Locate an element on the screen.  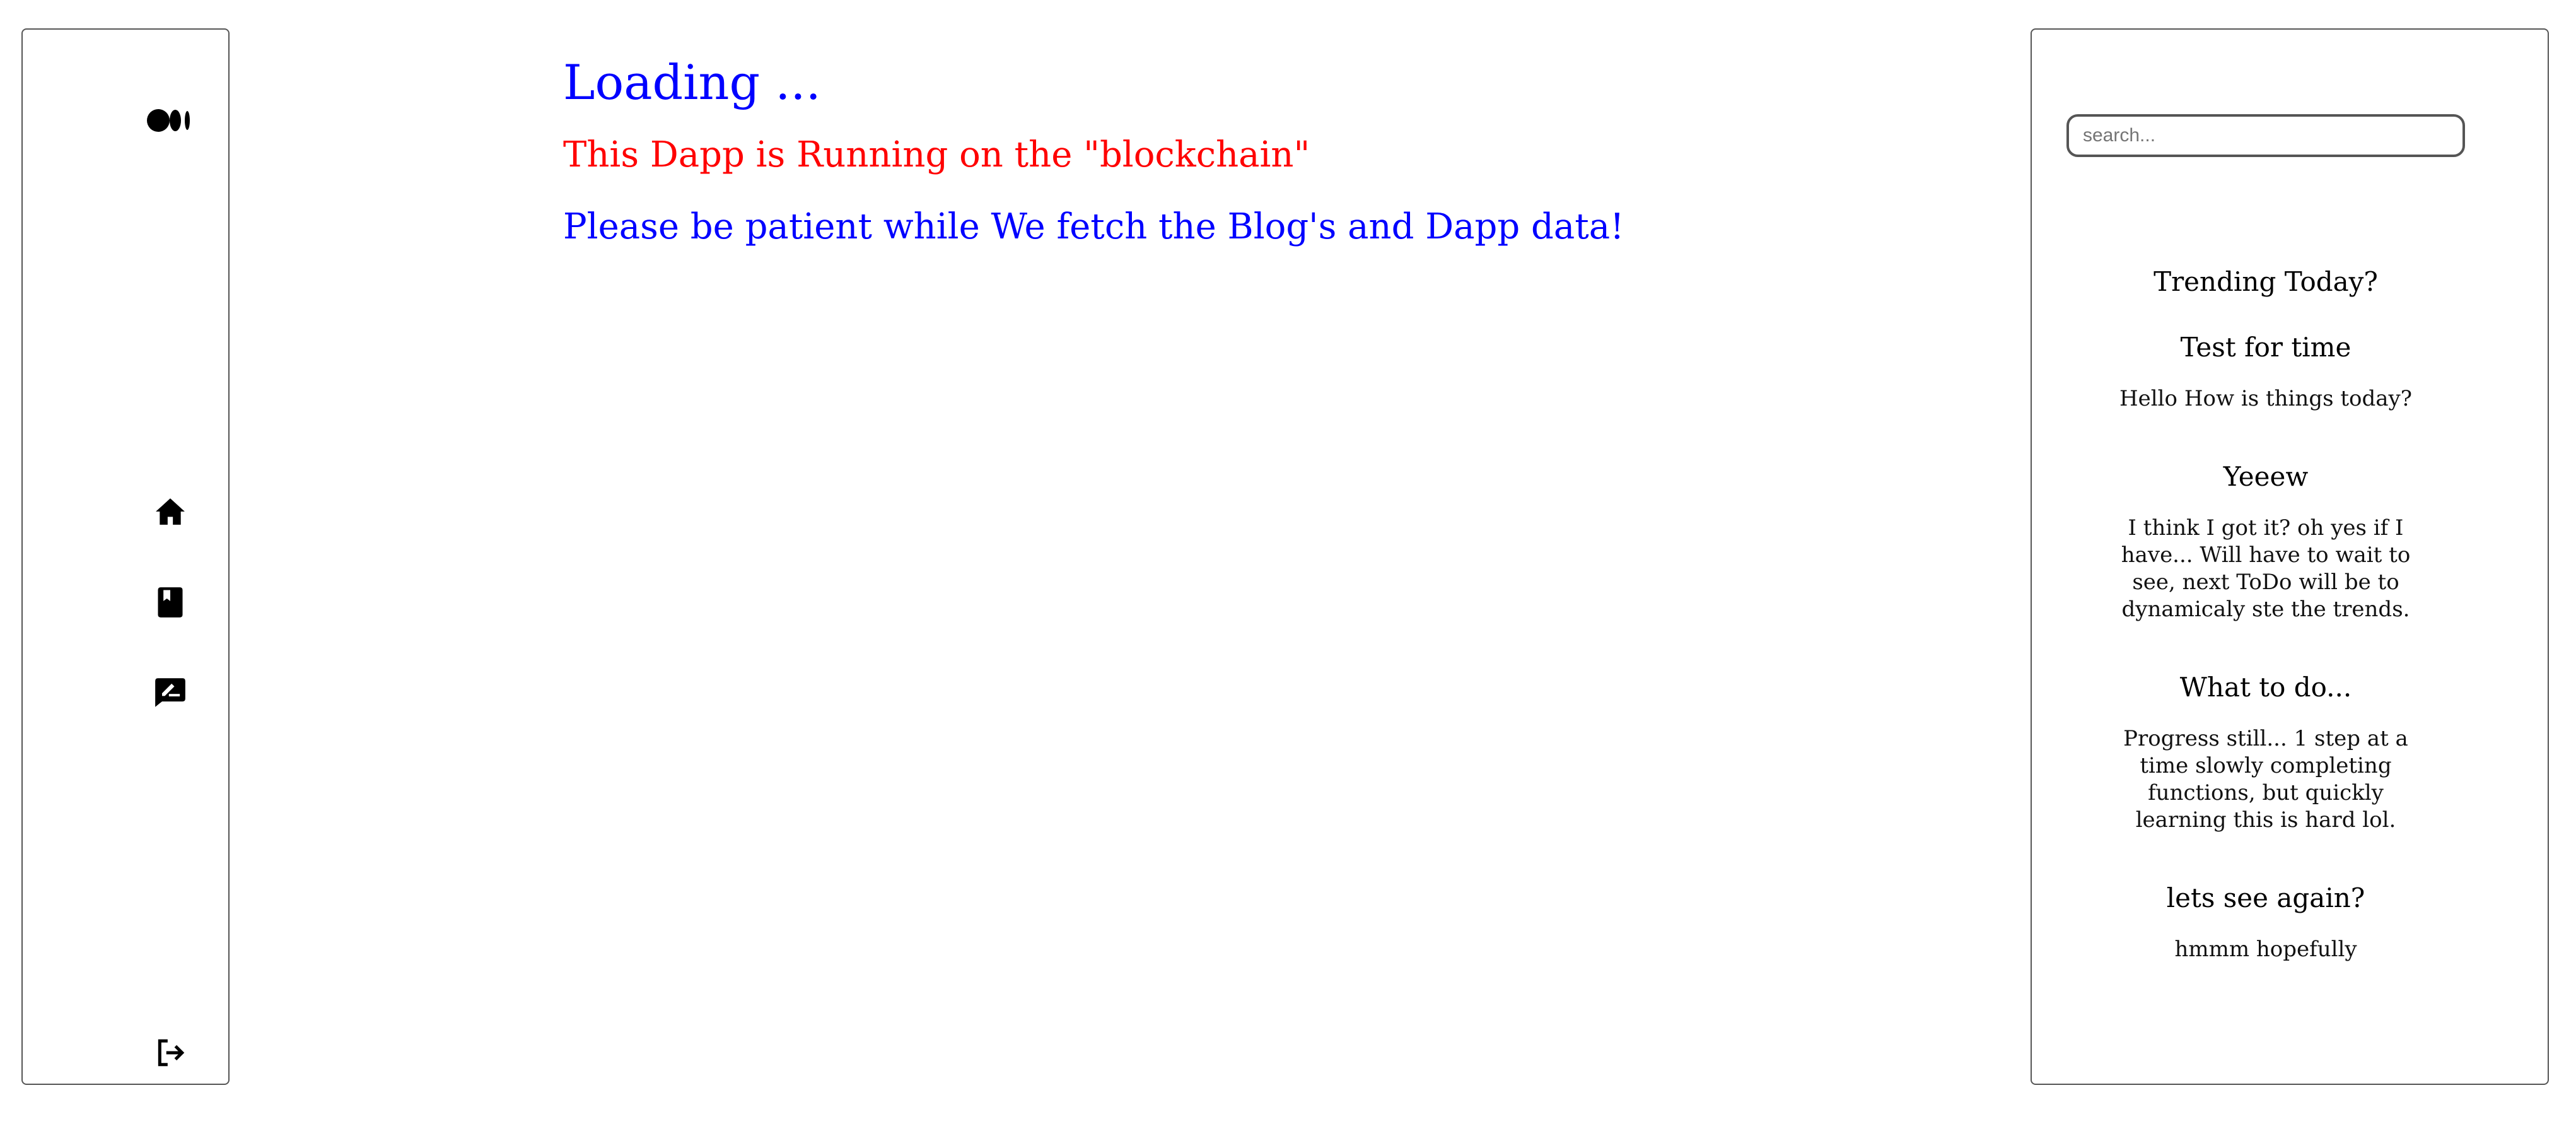
post-title: Yeeew is located at coordinates (2266, 476).